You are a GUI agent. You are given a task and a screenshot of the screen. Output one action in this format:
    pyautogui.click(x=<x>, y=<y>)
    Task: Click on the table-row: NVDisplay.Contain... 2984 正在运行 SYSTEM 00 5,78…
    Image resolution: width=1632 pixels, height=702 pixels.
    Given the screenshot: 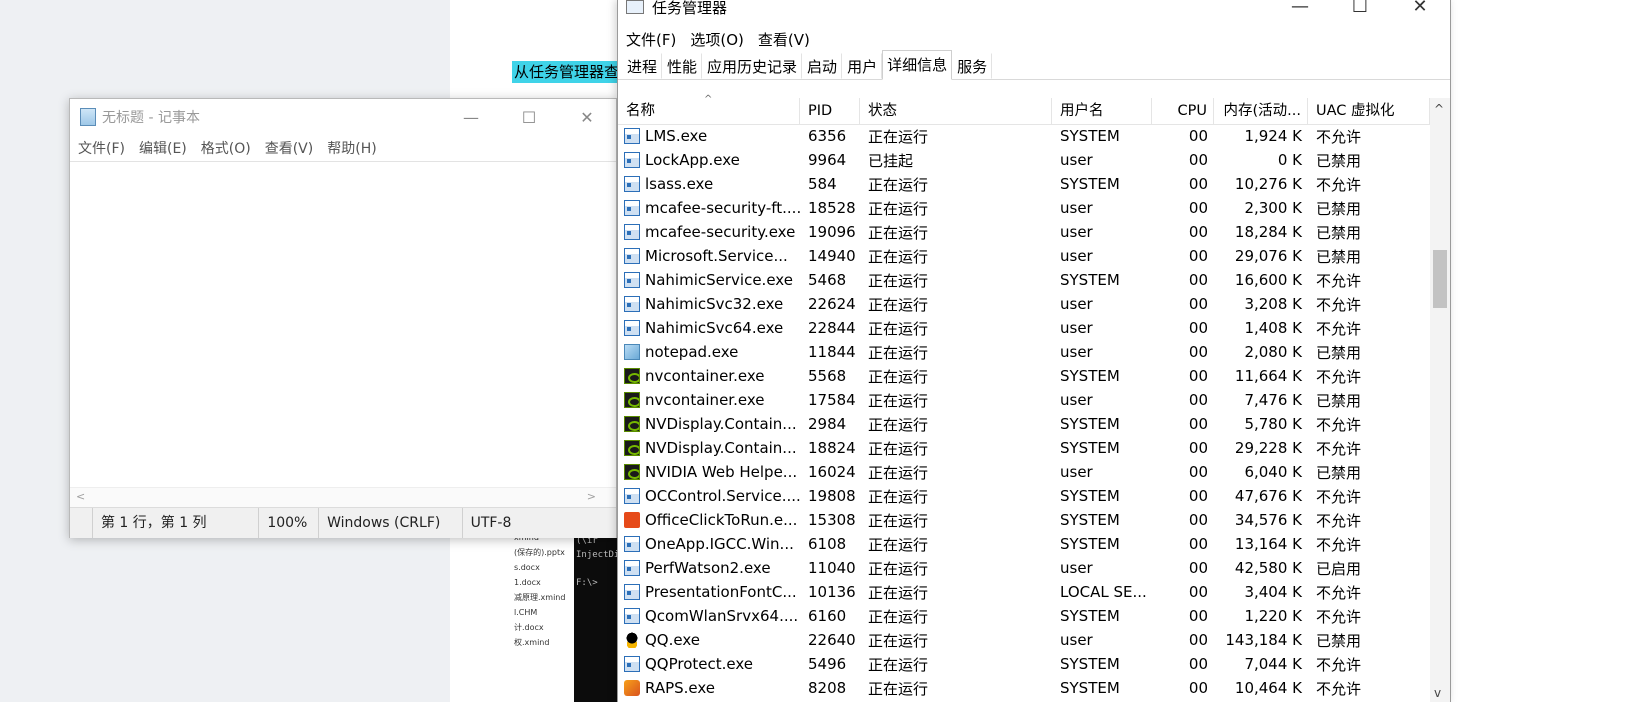 What is the action you would take?
    pyautogui.click(x=1024, y=424)
    